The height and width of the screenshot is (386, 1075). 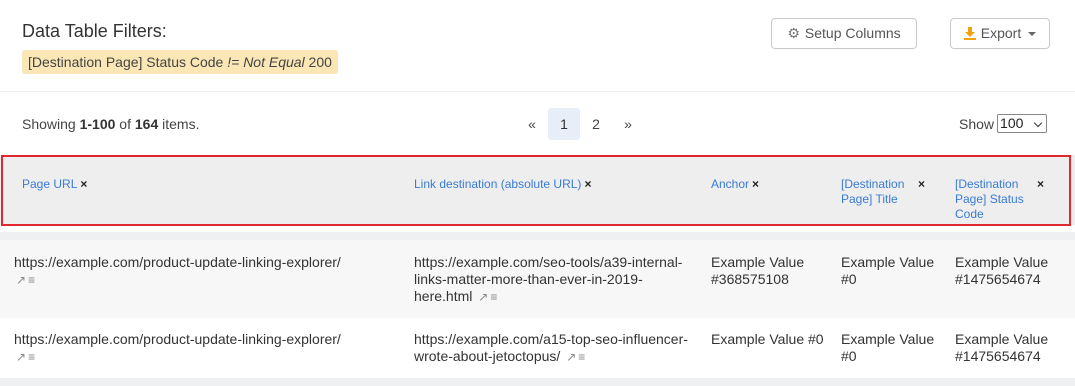 What do you see at coordinates (793, 33) in the screenshot?
I see `gear-icon: ⚙` at bounding box center [793, 33].